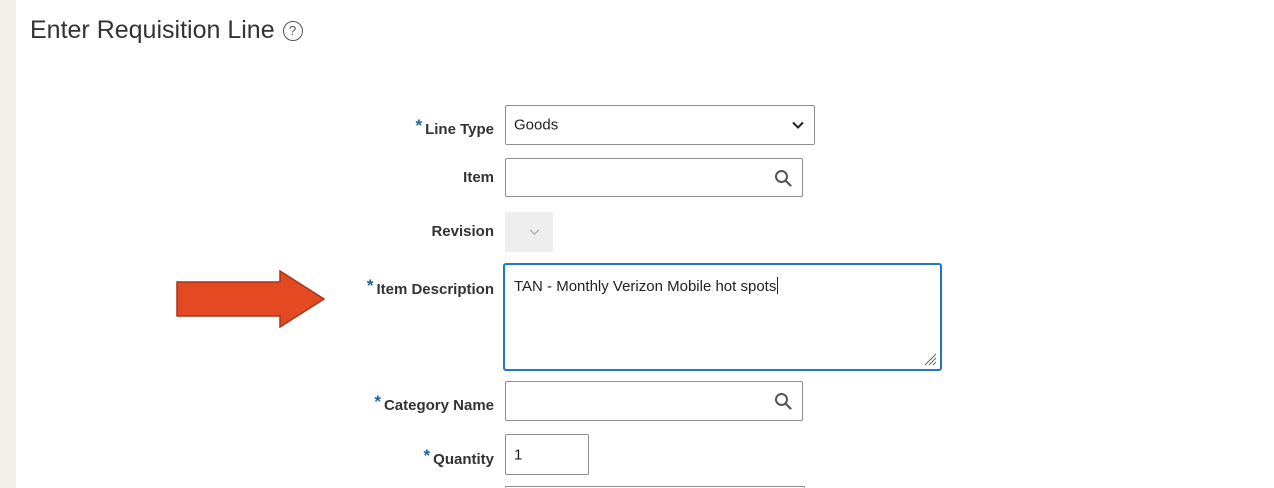 The height and width of the screenshot is (488, 1274). Describe the element at coordinates (547, 454) in the screenshot. I see `quantity-input: 1` at that location.